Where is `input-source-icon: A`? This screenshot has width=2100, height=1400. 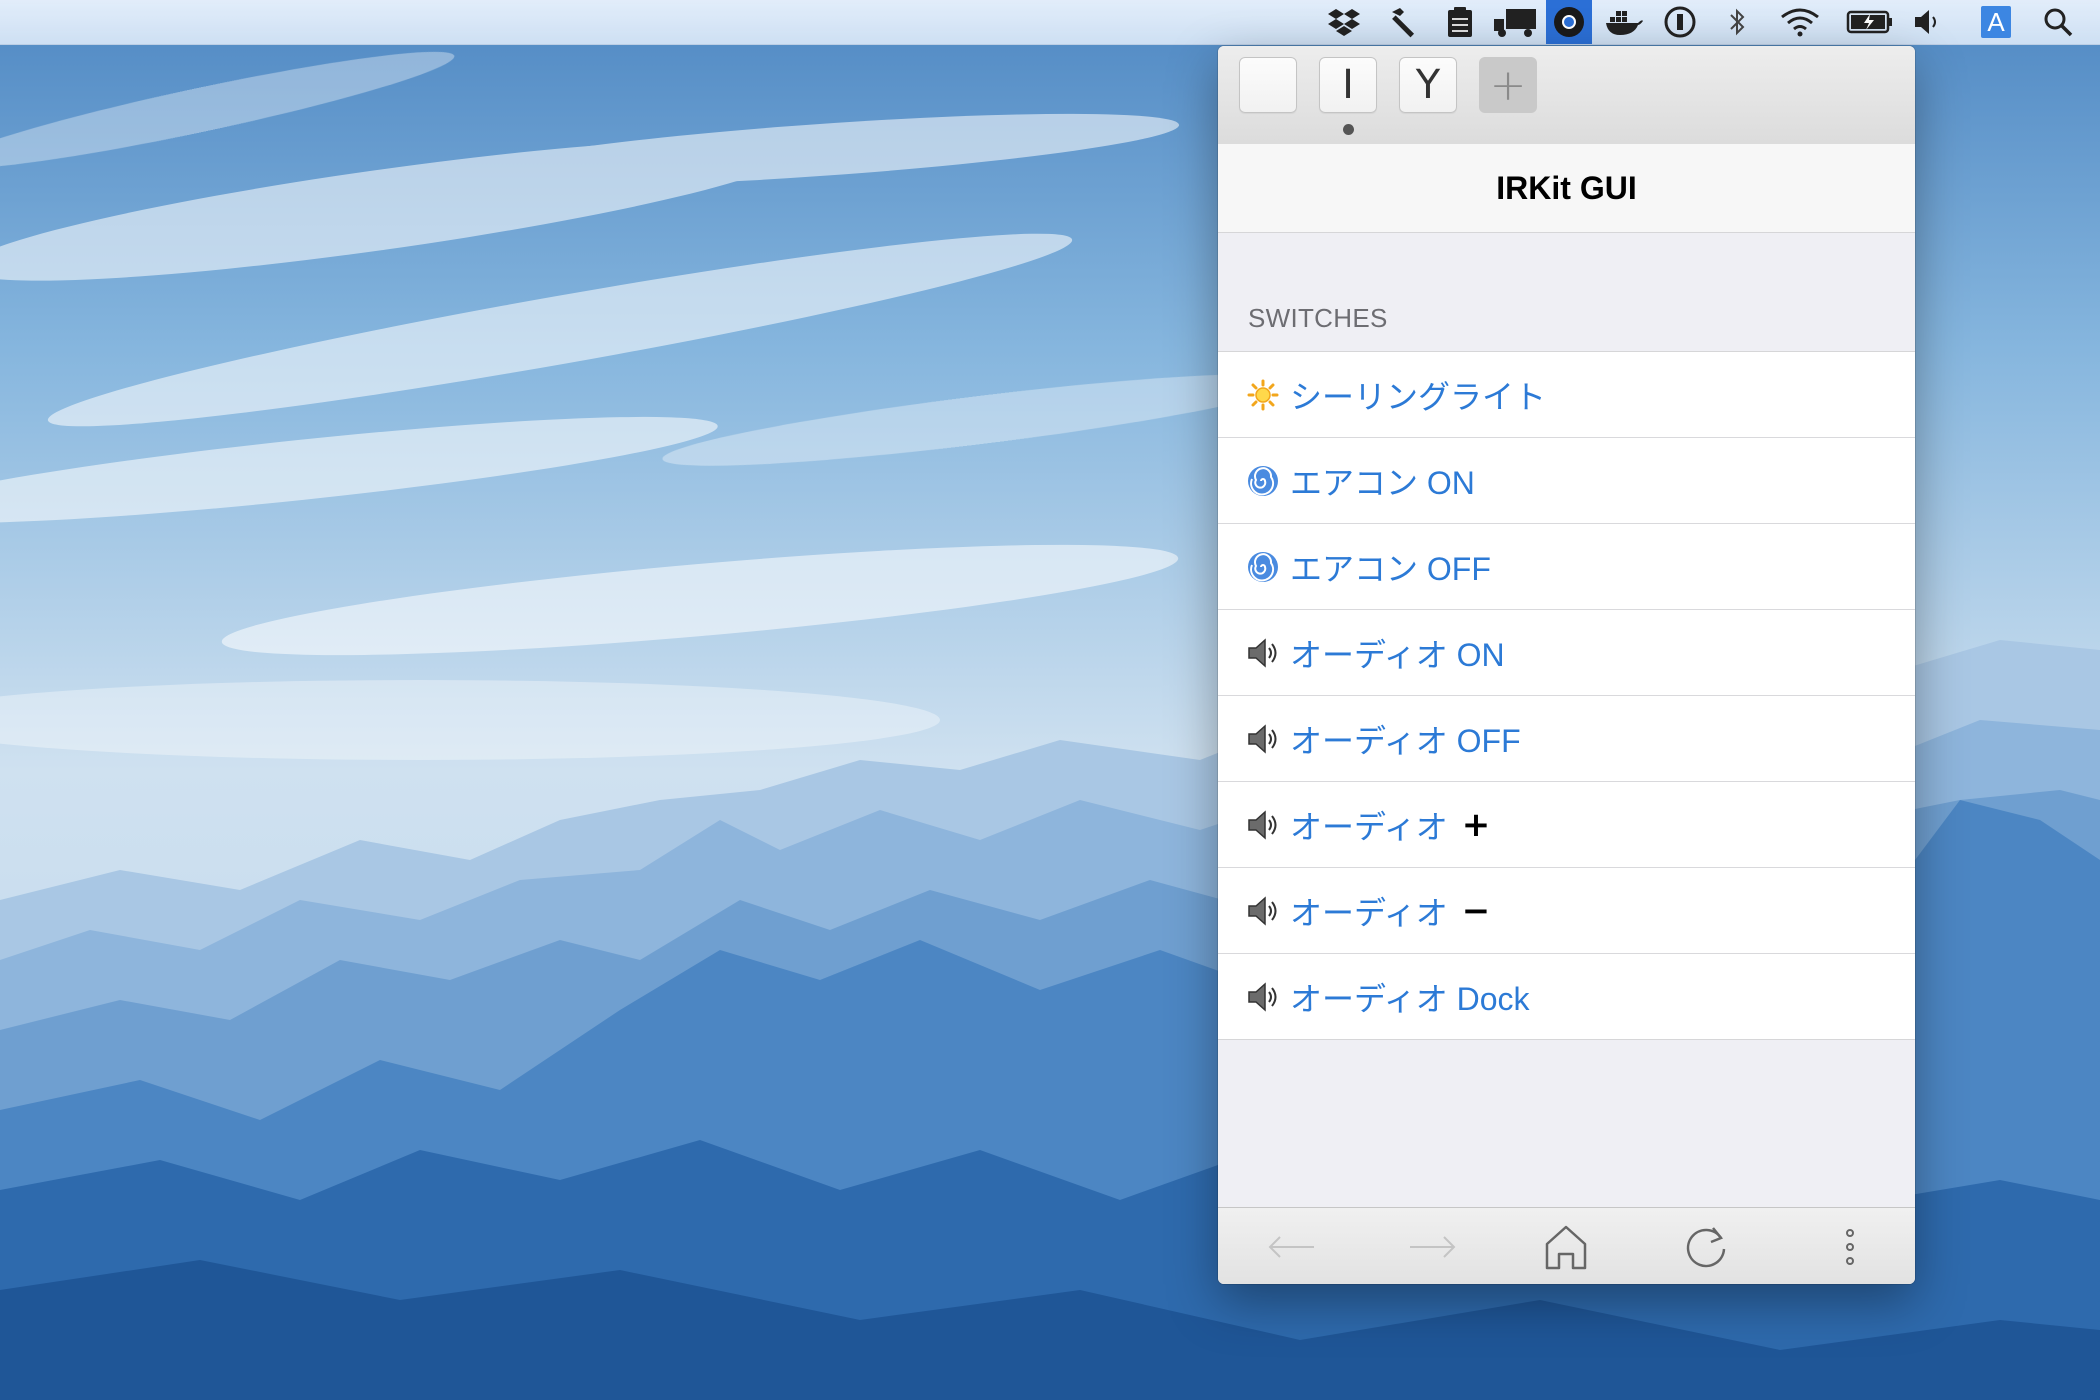 input-source-icon: A is located at coordinates (1996, 22).